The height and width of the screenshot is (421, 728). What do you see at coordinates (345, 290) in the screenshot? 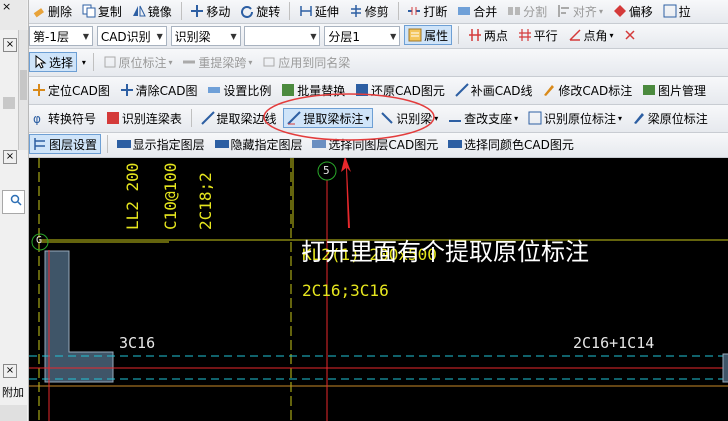
I see `beam-rebar-top: 2C16;3C16` at bounding box center [345, 290].